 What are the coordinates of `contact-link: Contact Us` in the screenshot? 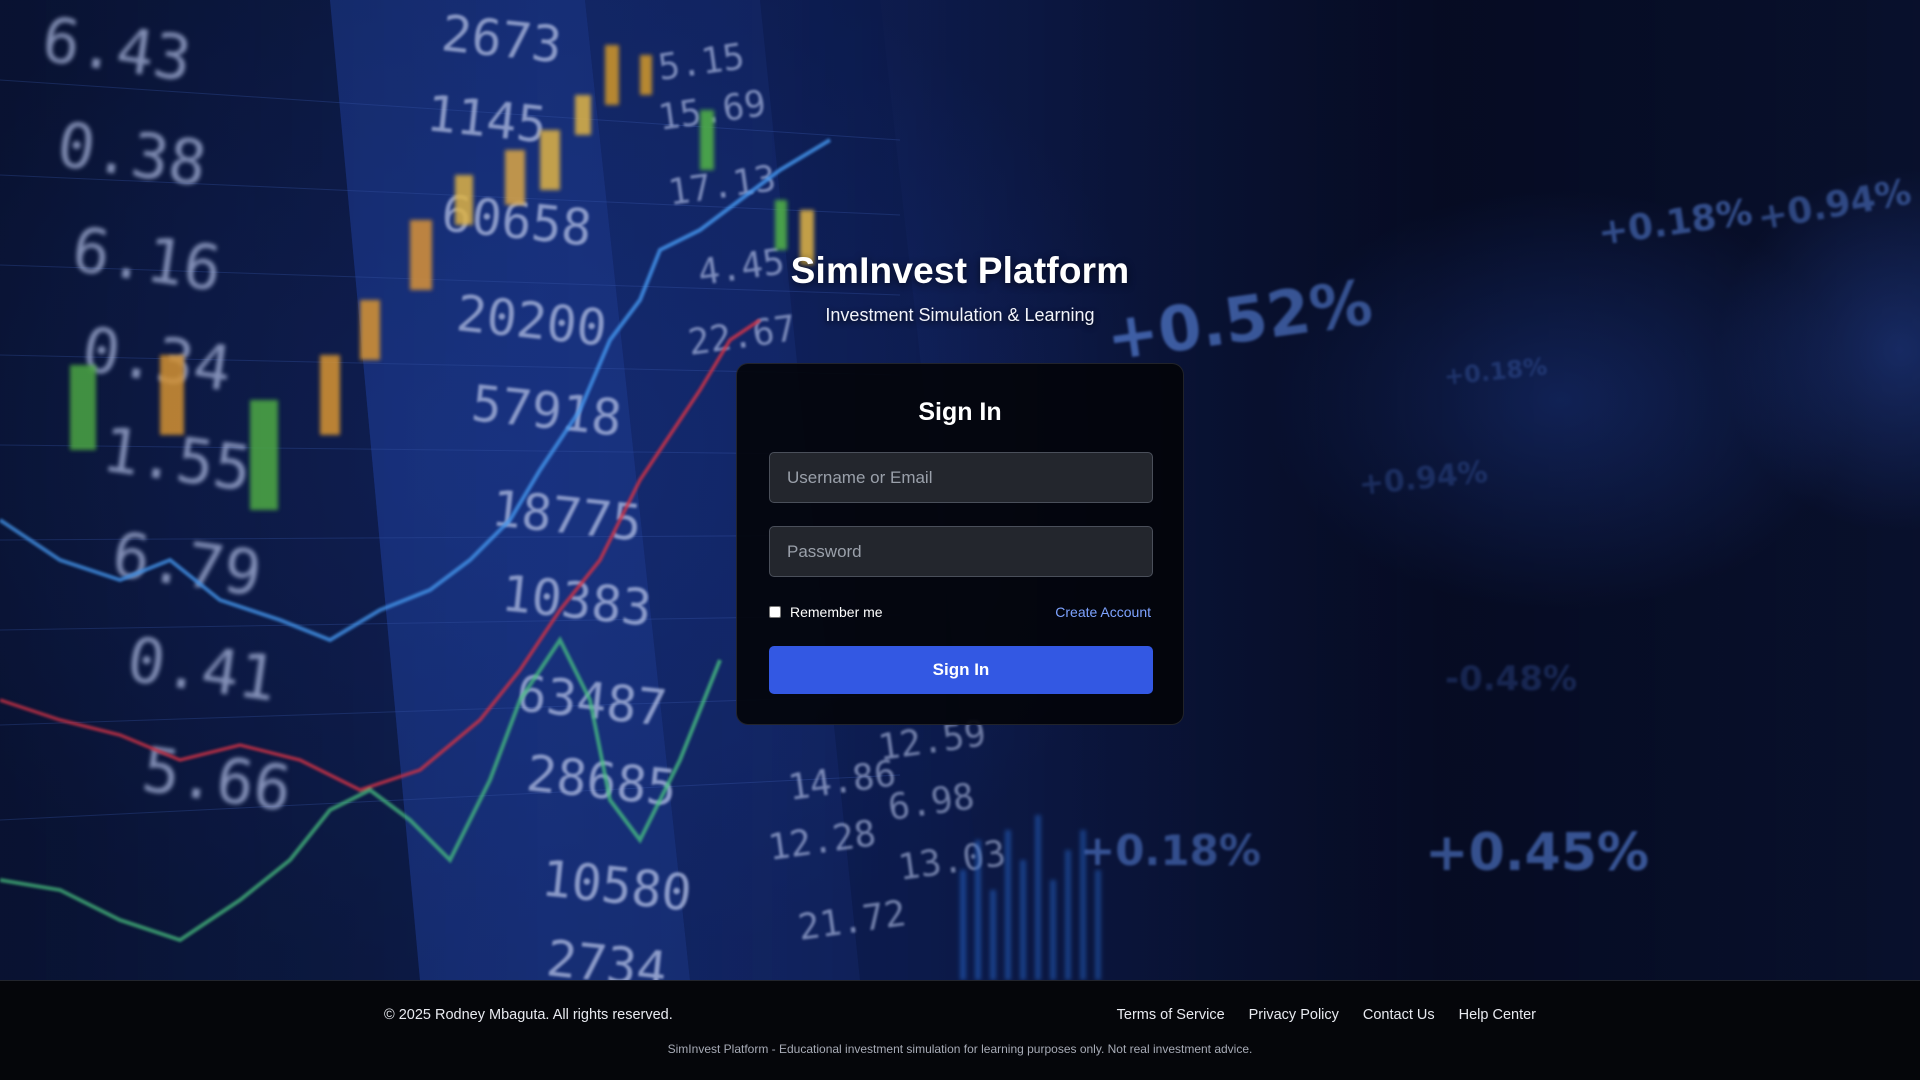 It's located at (1399, 1015).